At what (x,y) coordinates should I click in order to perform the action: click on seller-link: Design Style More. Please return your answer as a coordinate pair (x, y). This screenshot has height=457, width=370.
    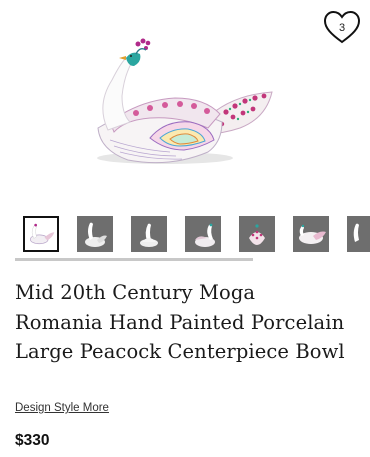
    Looking at the image, I should click on (62, 408).